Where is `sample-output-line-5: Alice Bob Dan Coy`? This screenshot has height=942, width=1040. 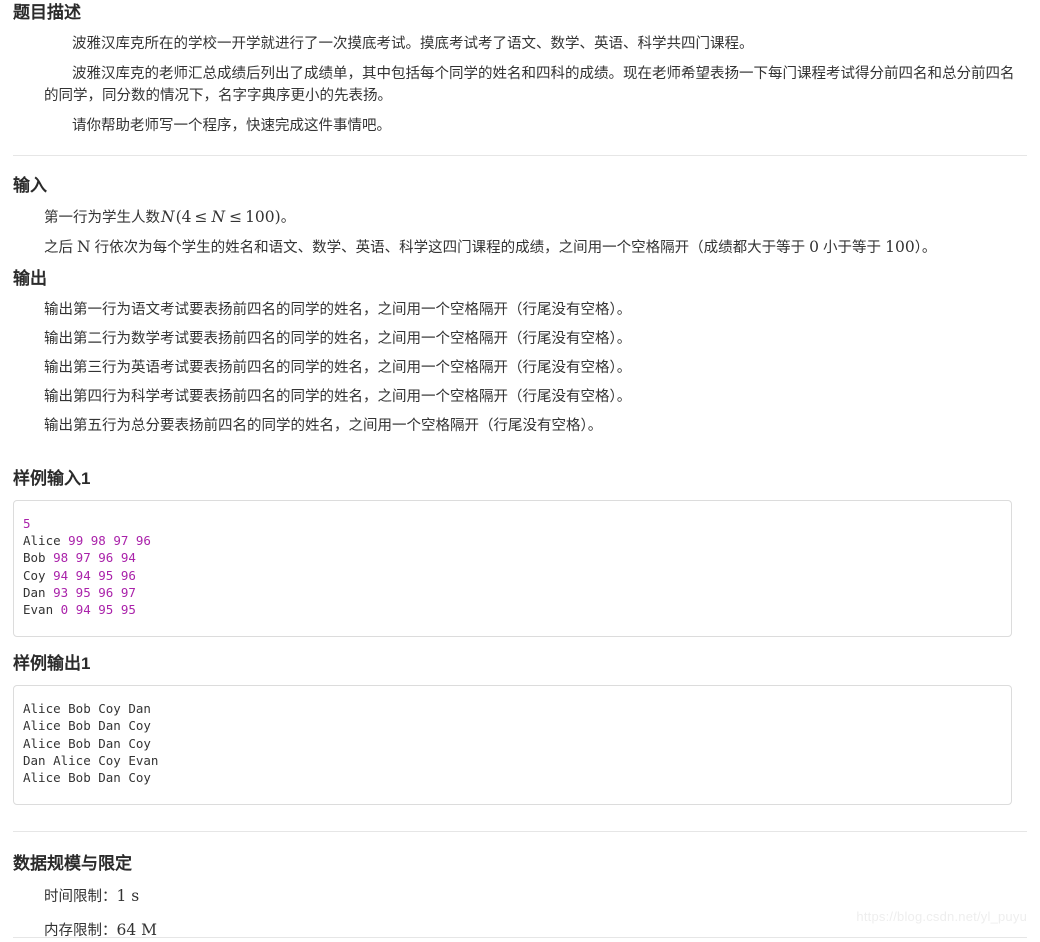
sample-output-line-5: Alice Bob Dan Coy is located at coordinates (87, 778).